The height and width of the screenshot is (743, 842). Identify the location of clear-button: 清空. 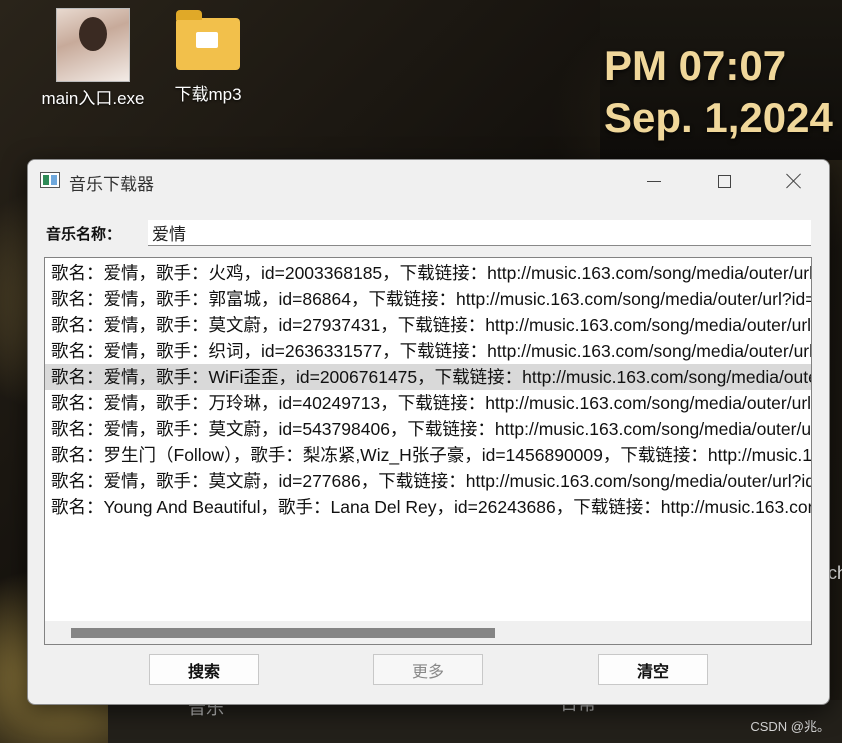
(653, 669).